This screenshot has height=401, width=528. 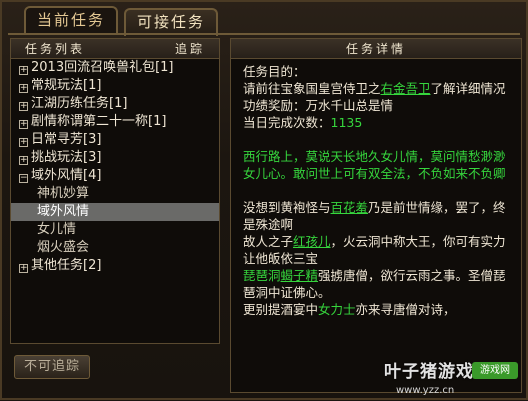 What do you see at coordinates (115, 266) in the screenshot?
I see `quest-tree-item: + 其他任务[2]` at bounding box center [115, 266].